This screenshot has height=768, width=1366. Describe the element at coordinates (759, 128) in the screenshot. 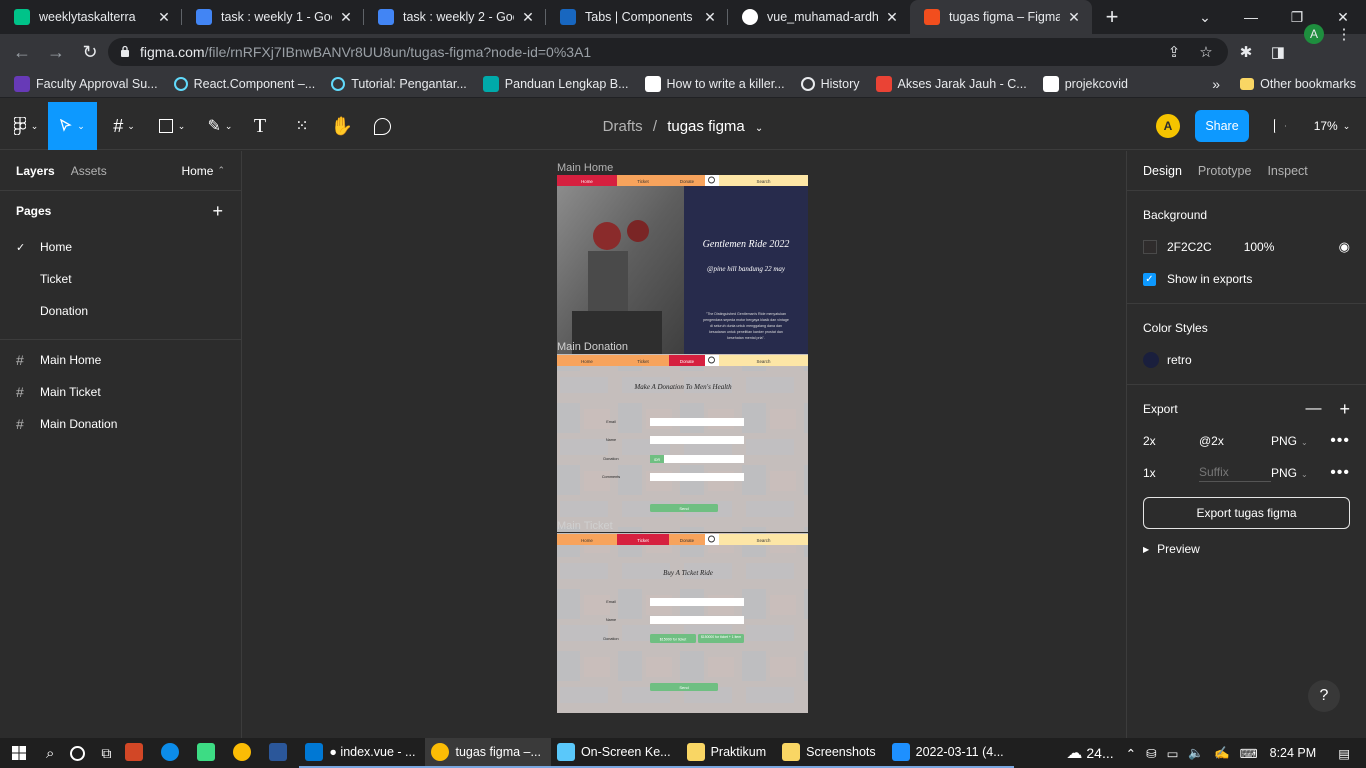

I see `chevron-down-icon: ⌄` at that location.